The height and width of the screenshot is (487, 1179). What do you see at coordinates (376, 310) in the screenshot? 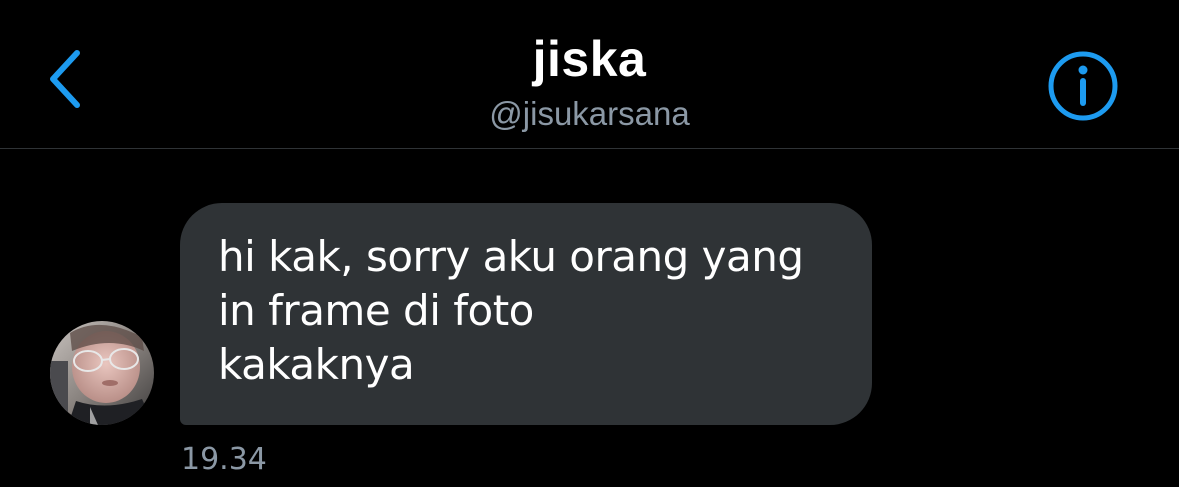
I see `message-line: in frame di foto` at bounding box center [376, 310].